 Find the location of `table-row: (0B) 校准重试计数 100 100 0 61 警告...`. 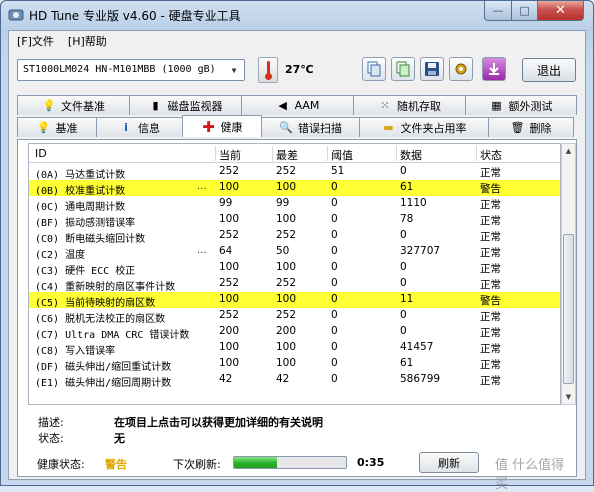

table-row: (0B) 校准重试计数 100 100 0 61 警告... is located at coordinates (294, 188).